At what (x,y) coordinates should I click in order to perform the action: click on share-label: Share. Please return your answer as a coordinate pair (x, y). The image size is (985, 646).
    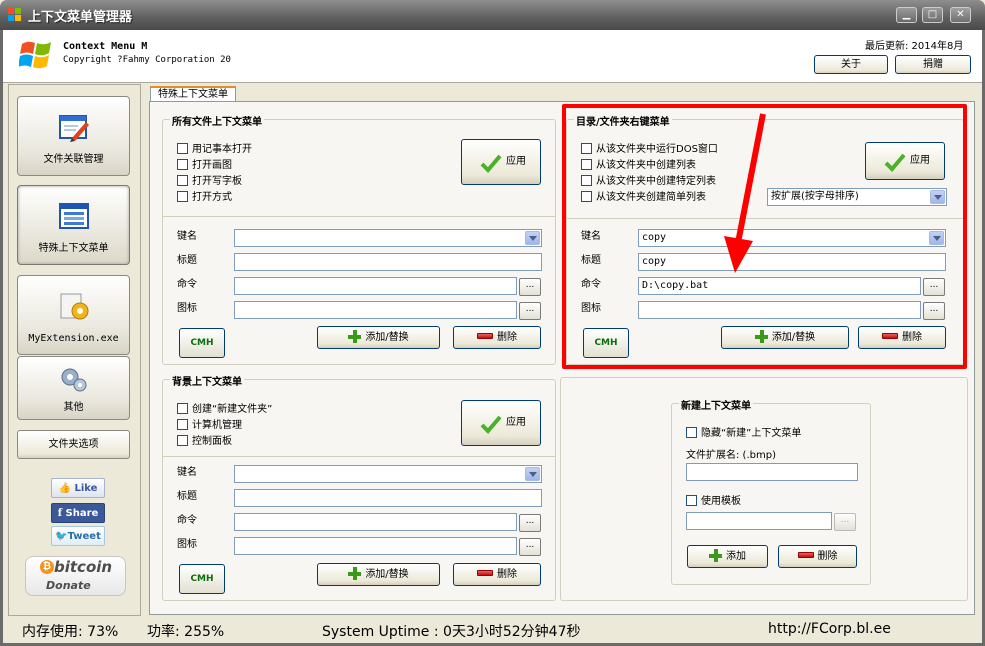
    Looking at the image, I should click on (82, 513).